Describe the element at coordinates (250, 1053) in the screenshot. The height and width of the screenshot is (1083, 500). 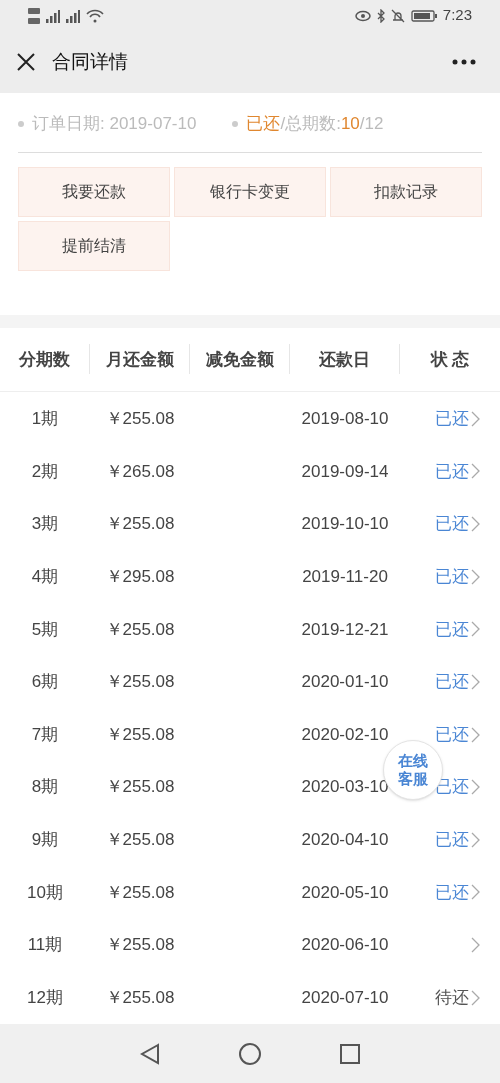
I see `home-icon` at that location.